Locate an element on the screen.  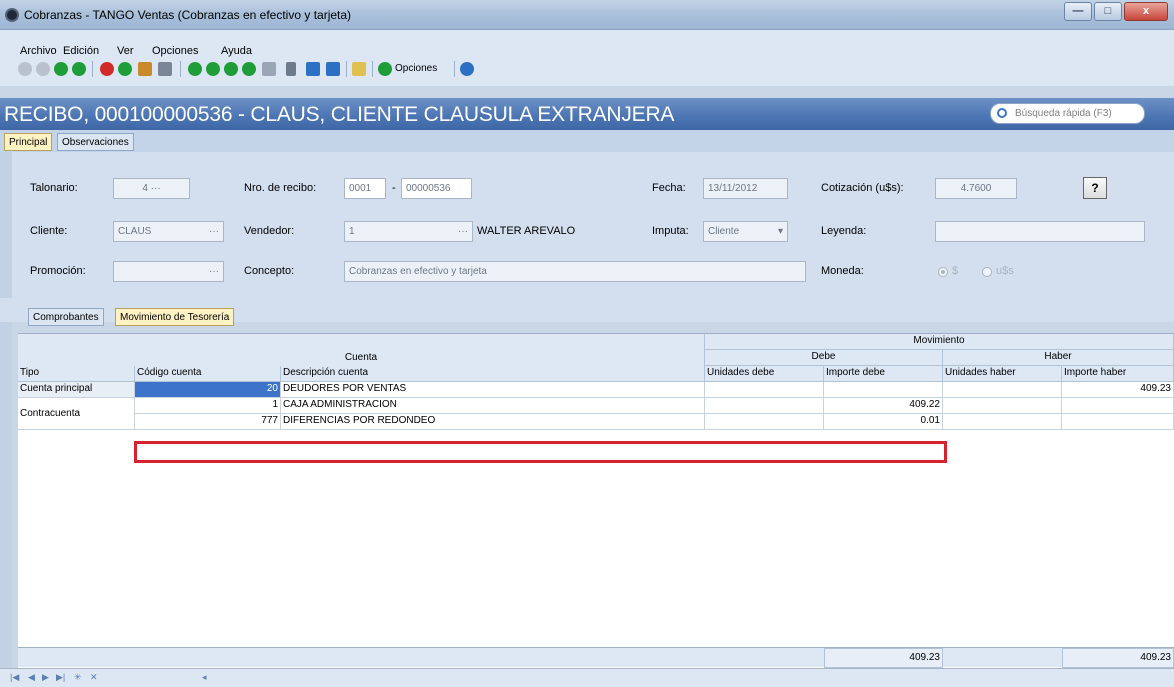
row1-importe-haber: 409.23 is located at coordinates (1118, 390).